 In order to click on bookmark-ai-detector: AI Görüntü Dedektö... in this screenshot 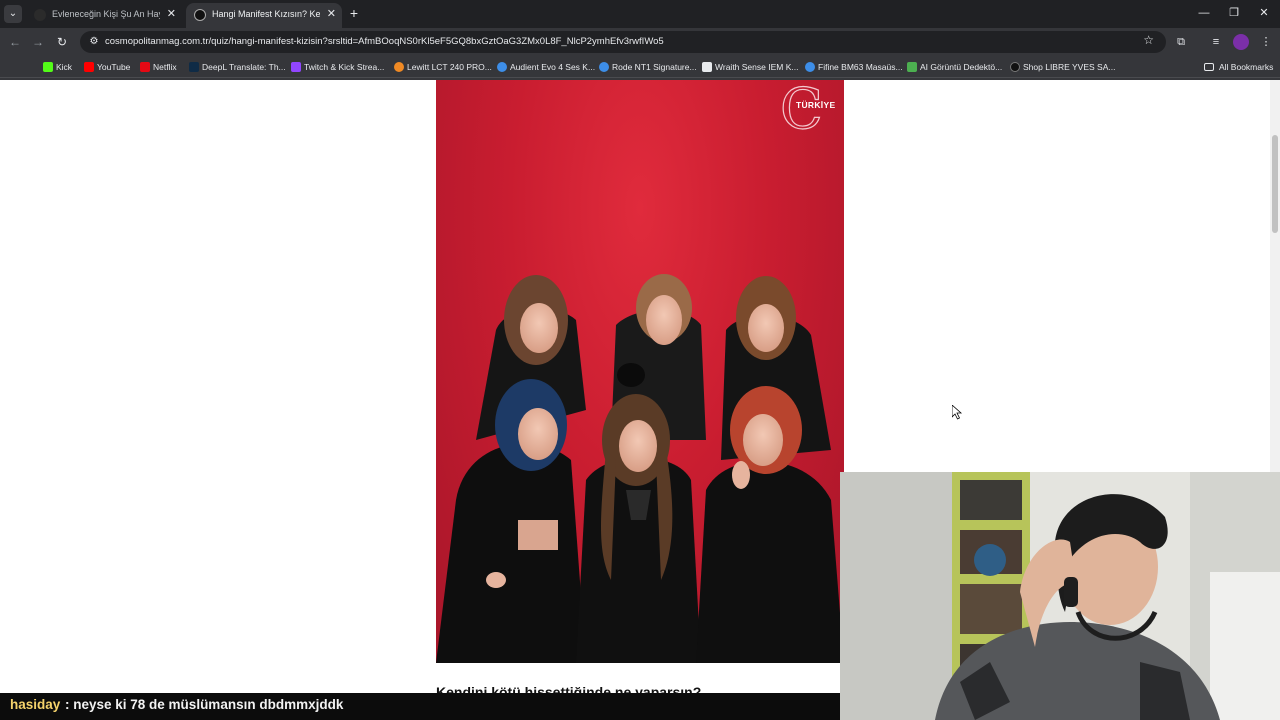, I will do `click(954, 67)`.